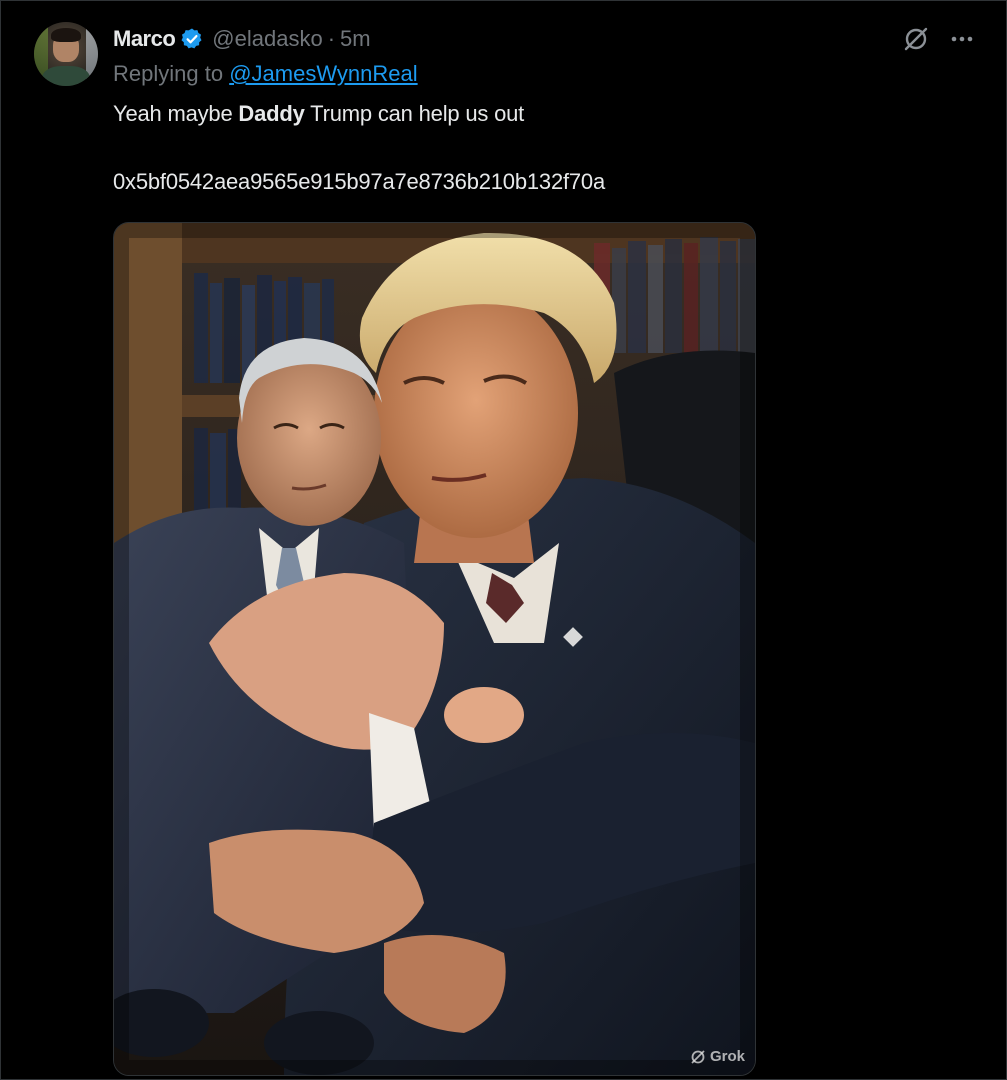 The height and width of the screenshot is (1080, 1007). Describe the element at coordinates (916, 39) in the screenshot. I see `grok-icon` at that location.